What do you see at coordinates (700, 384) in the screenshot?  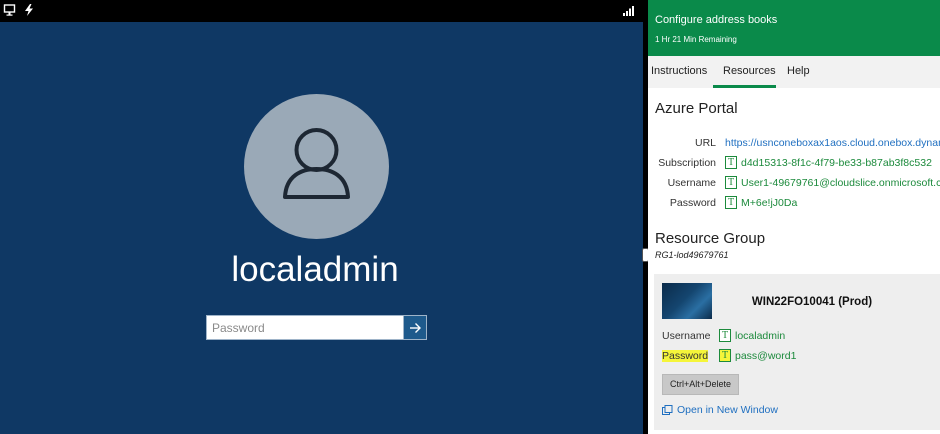 I see `ctrl-alt-delete-button: Ctrl+Alt+Delete` at bounding box center [700, 384].